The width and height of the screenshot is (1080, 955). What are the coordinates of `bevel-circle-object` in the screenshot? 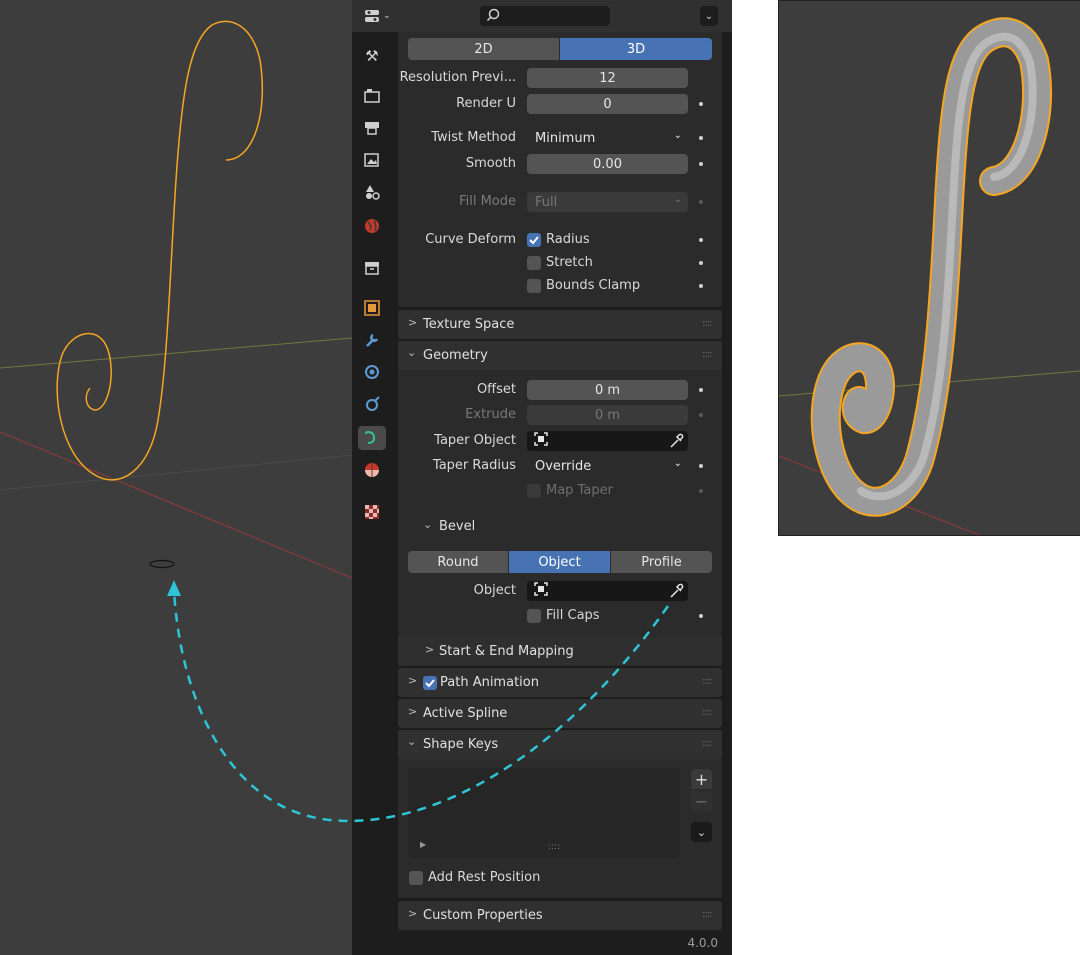 It's located at (162, 564).